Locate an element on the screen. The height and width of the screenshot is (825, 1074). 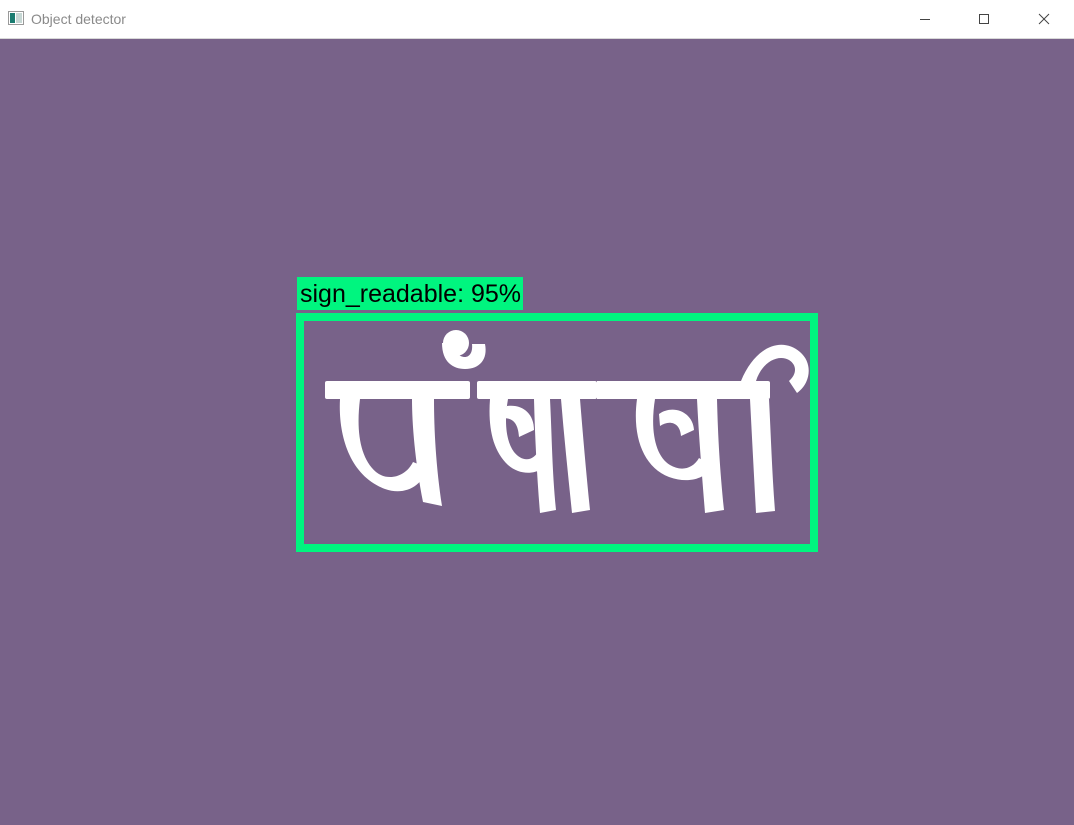
close-icon is located at coordinates (1044, 19).